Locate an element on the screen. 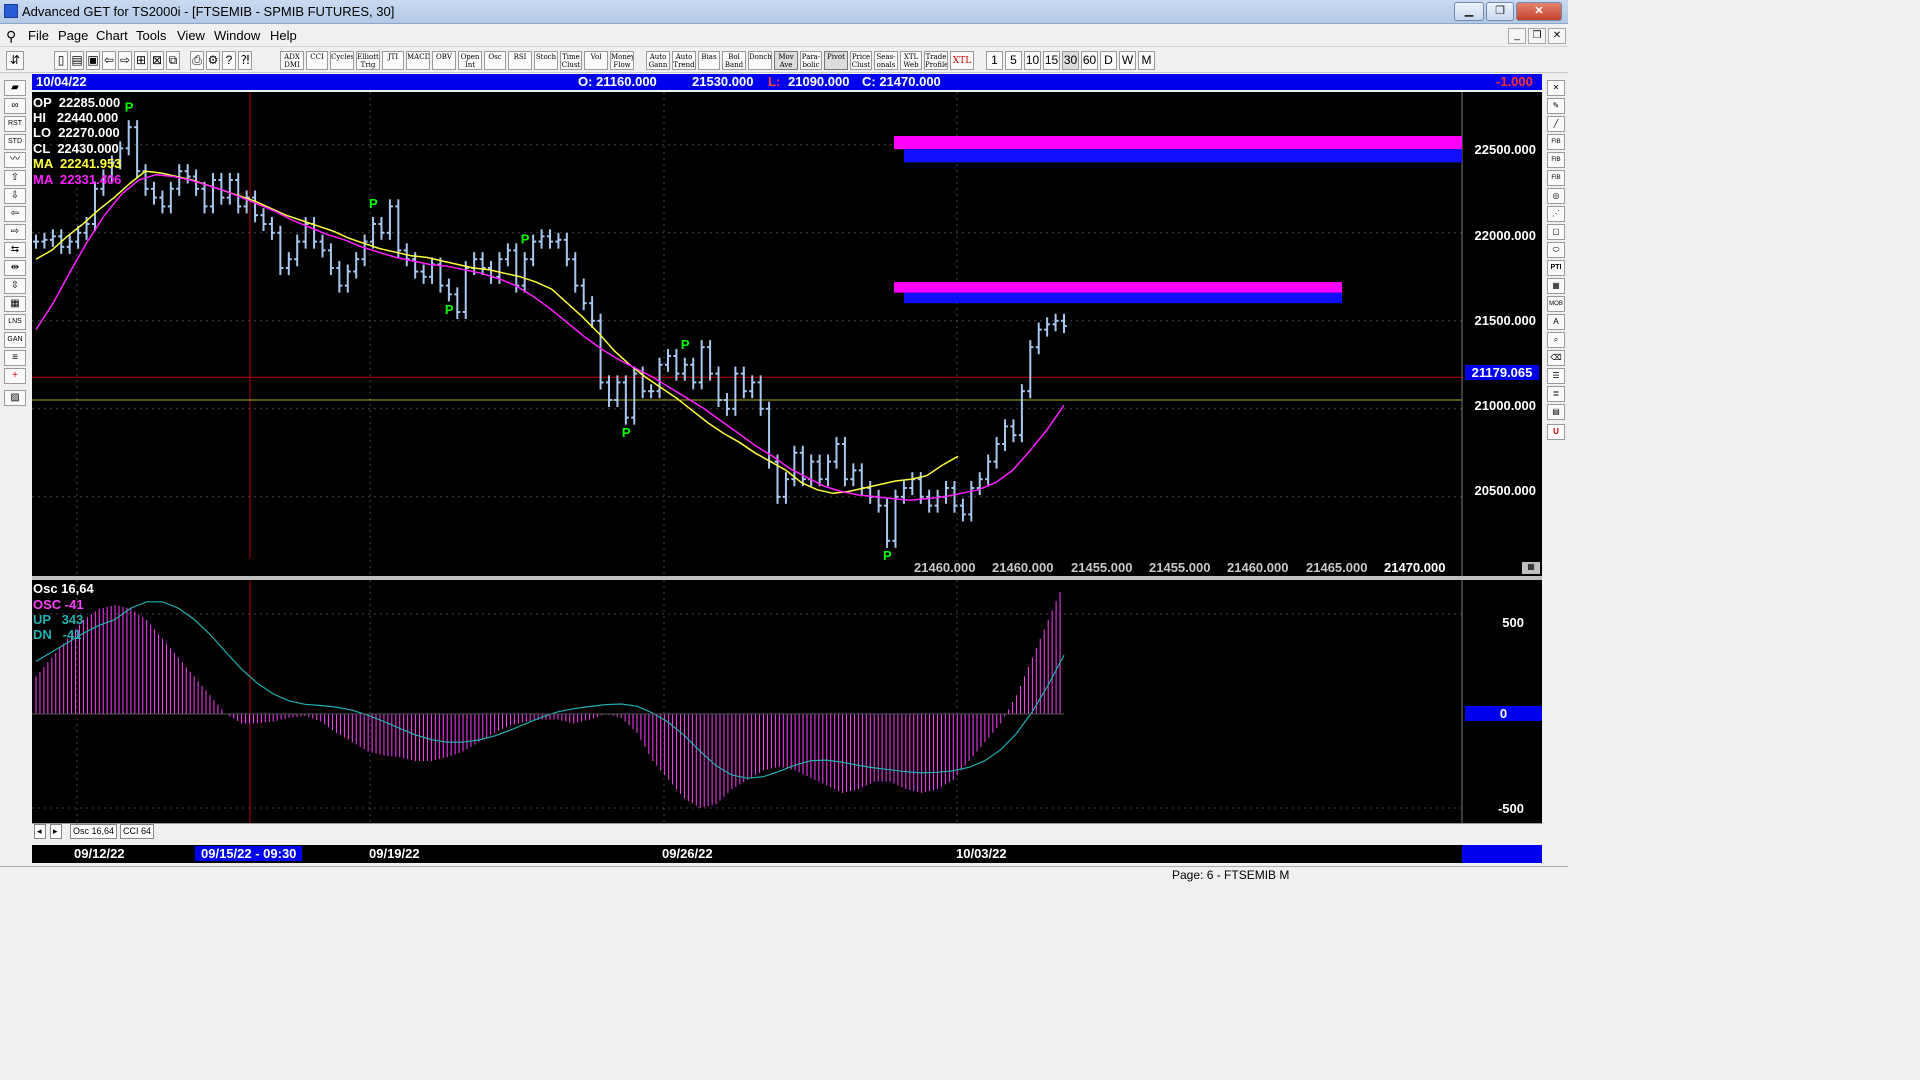 This screenshot has width=1920, height=1080. close-tool-icon: ✕ is located at coordinates (1556, 88).